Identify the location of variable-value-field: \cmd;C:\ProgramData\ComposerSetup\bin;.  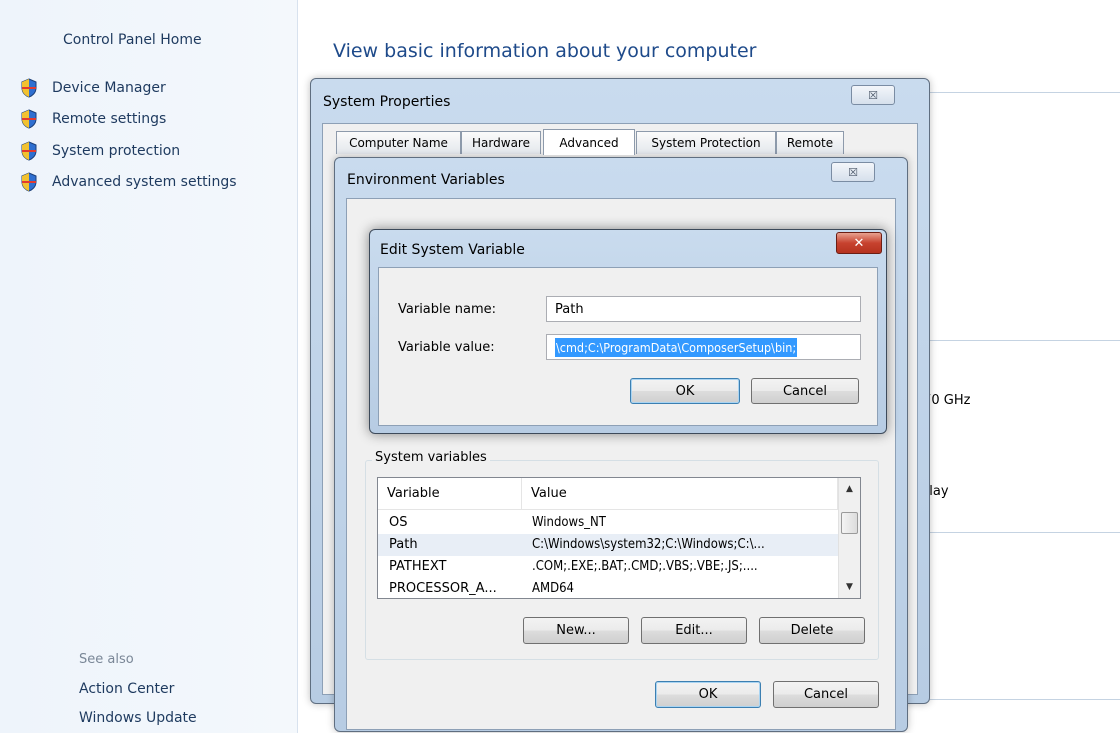
(703, 347).